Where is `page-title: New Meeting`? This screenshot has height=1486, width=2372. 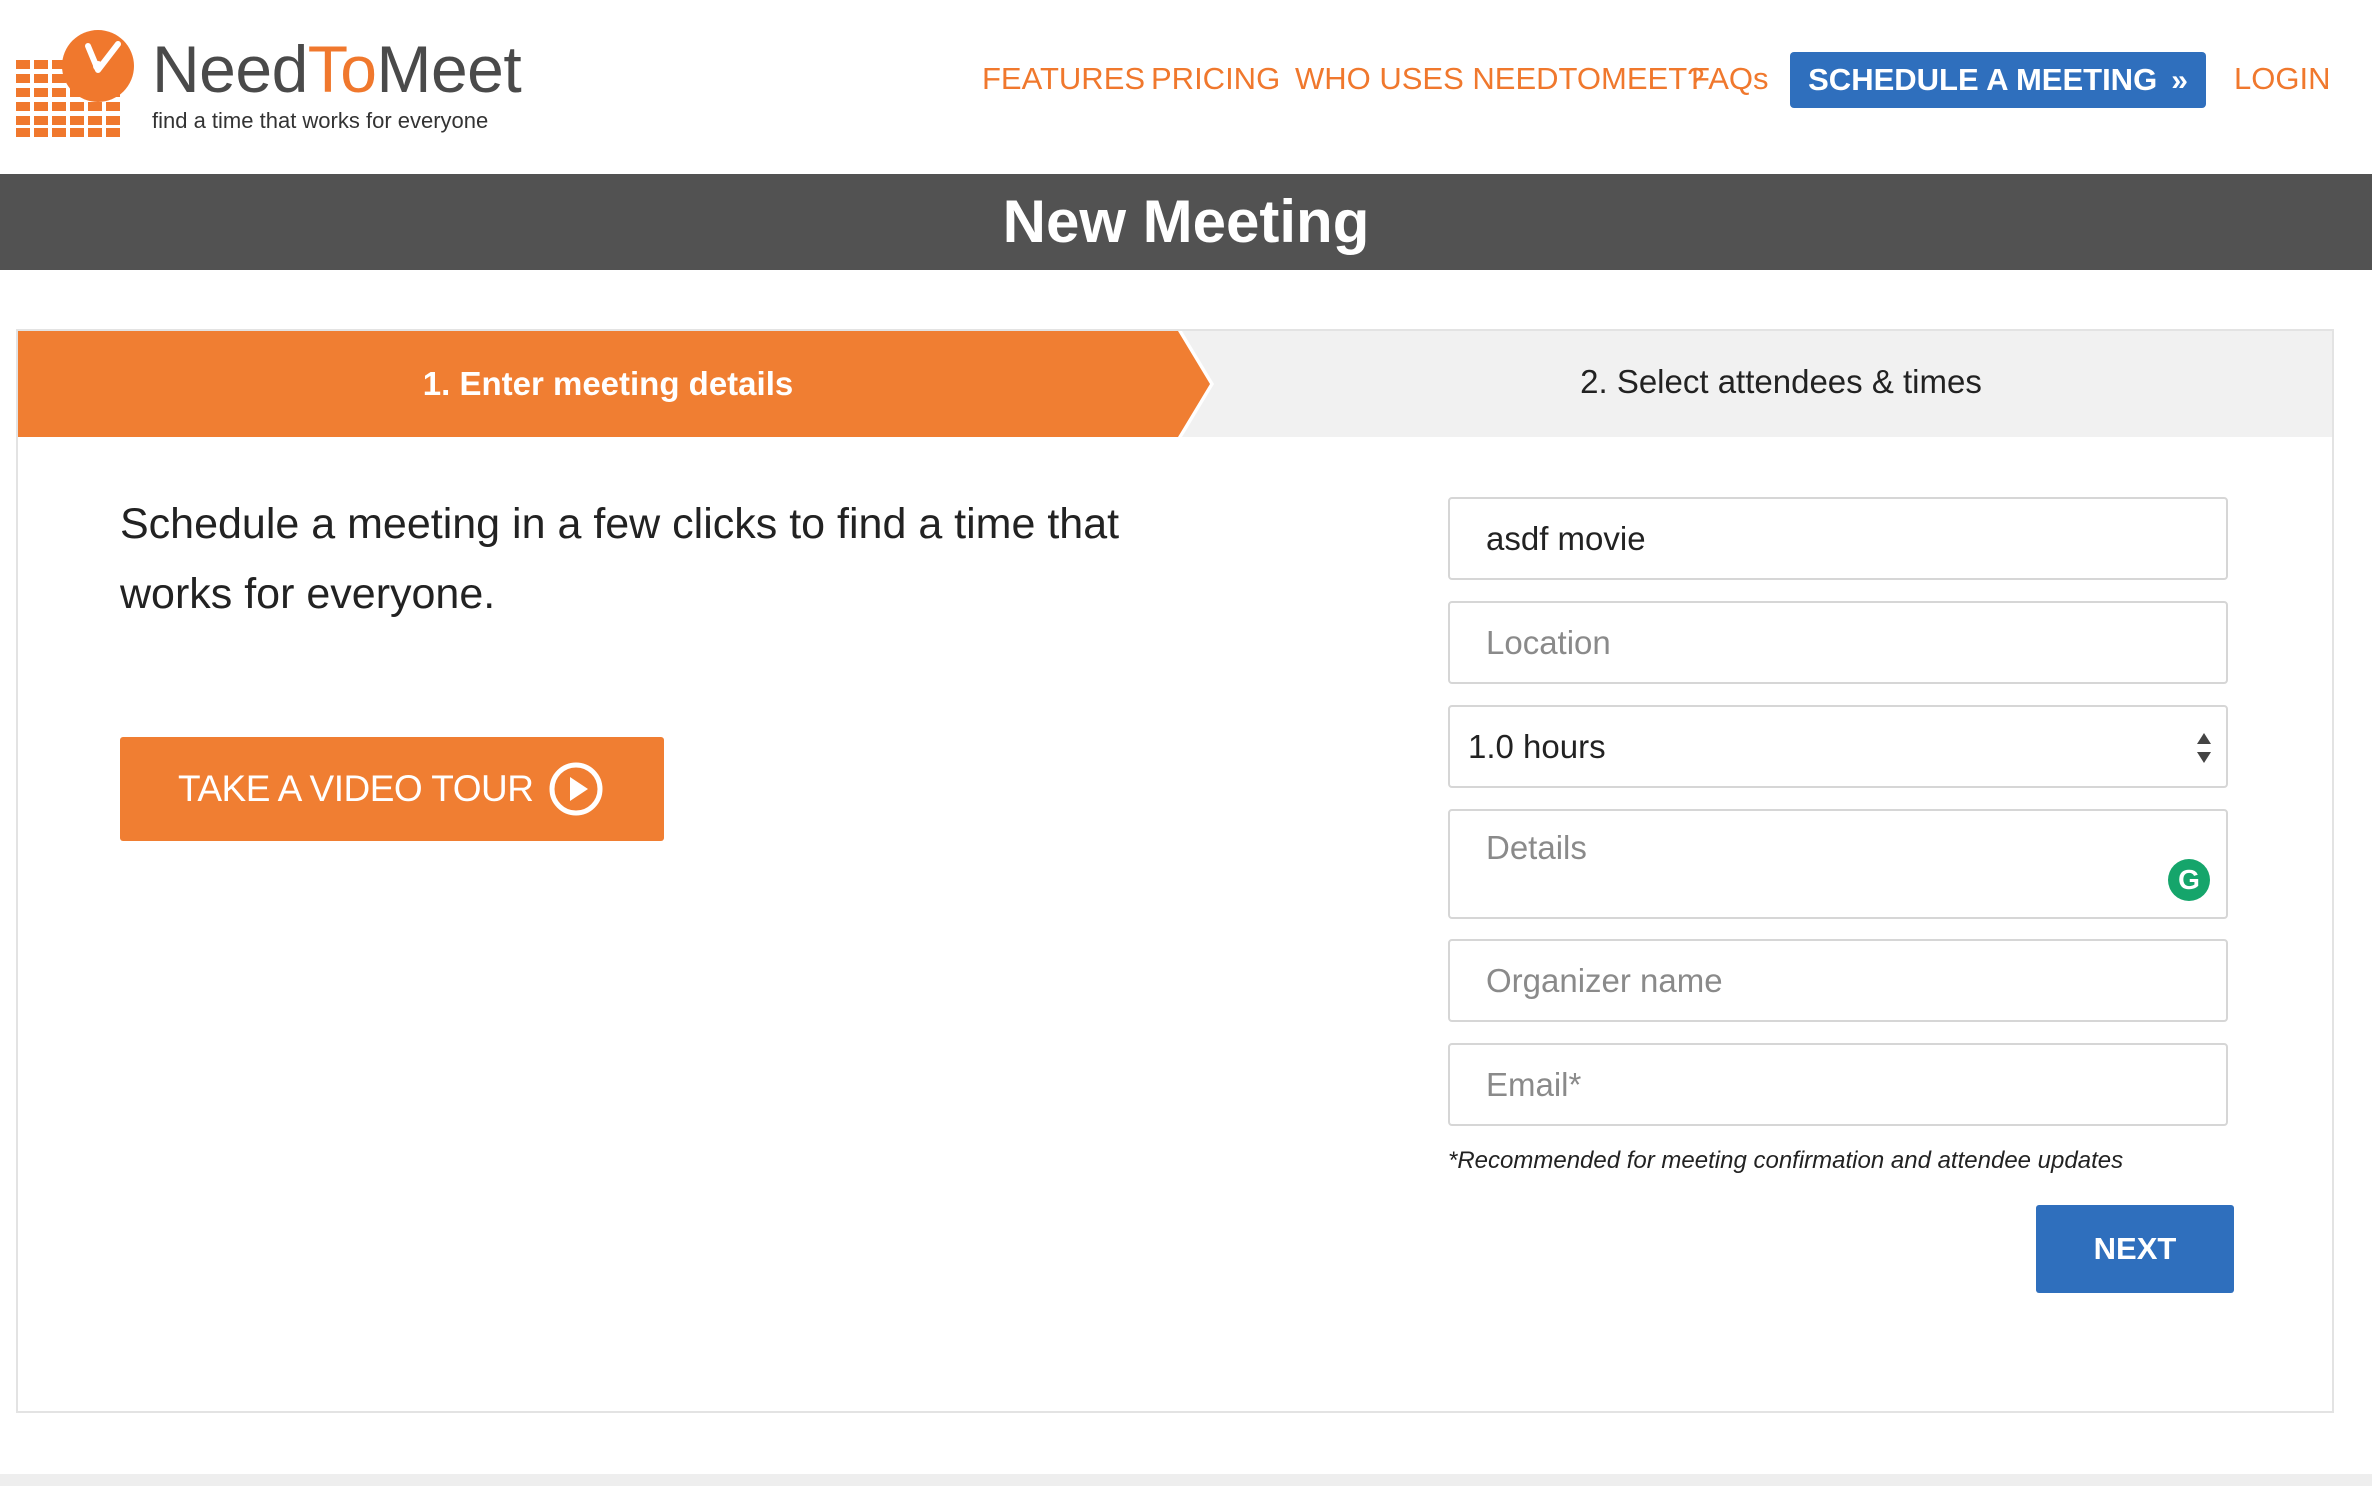 page-title: New Meeting is located at coordinates (1186, 221).